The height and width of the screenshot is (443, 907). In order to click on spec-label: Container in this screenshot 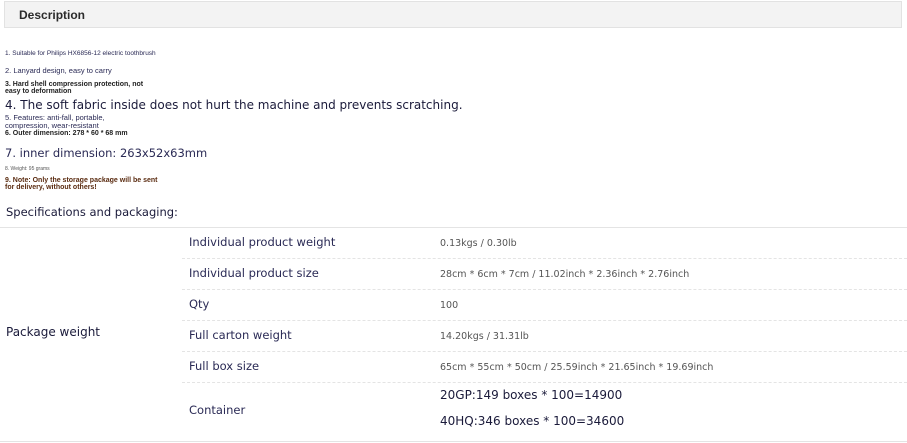, I will do `click(217, 410)`.